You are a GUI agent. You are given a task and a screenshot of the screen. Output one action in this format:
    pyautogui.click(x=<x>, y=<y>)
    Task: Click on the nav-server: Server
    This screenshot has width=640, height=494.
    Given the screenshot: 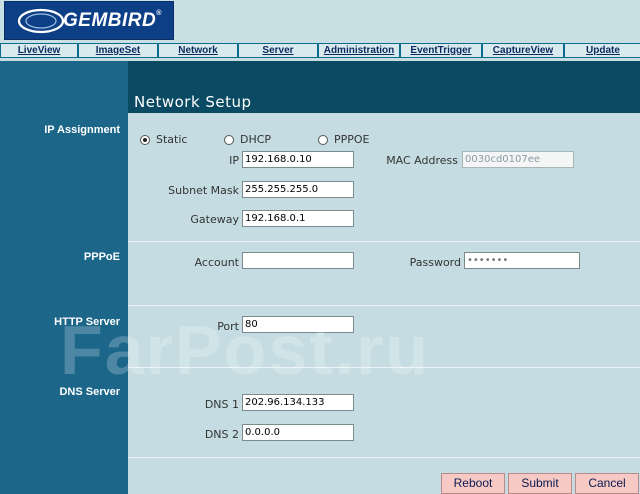 What is the action you would take?
    pyautogui.click(x=278, y=50)
    